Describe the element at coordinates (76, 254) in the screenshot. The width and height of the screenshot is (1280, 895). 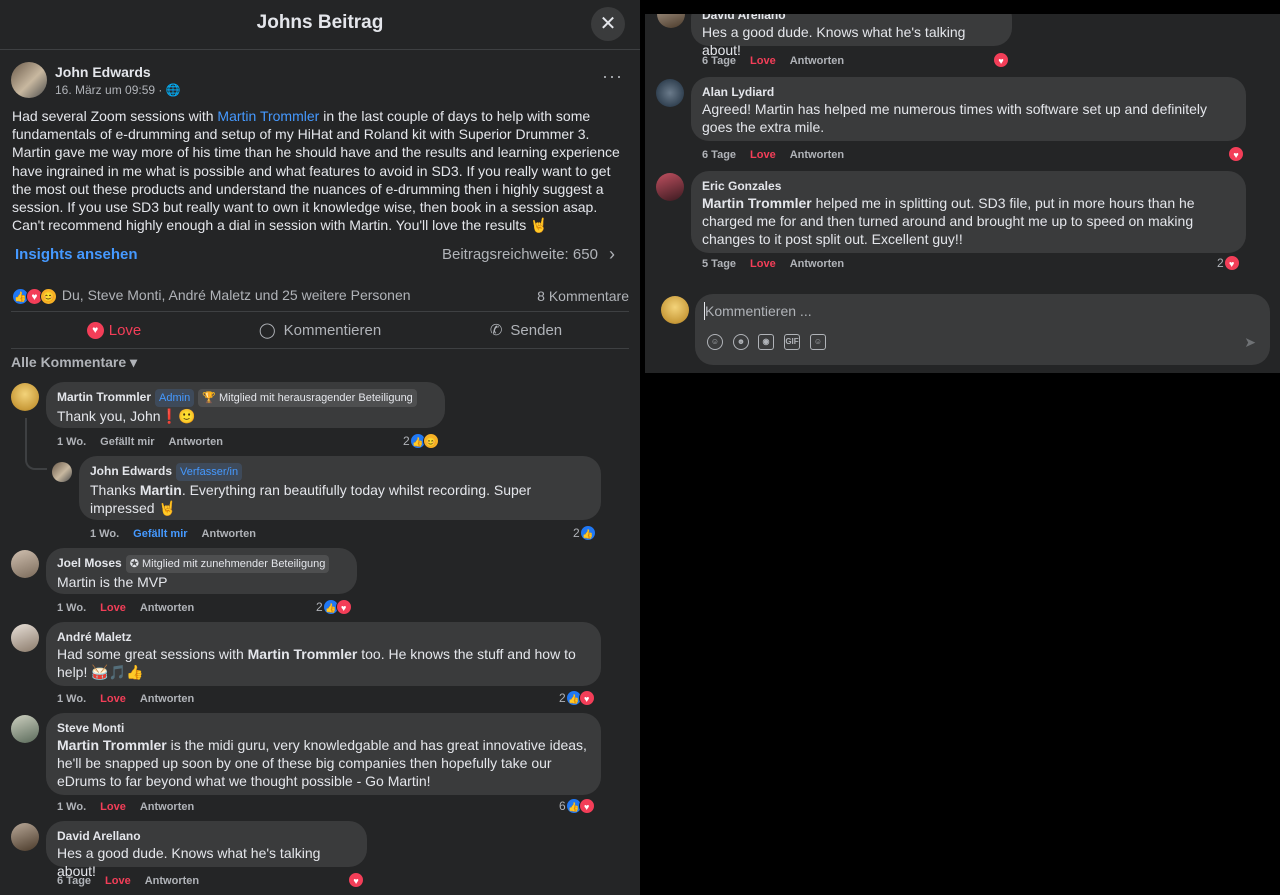
I see `insights-link: Insights ansehen` at that location.